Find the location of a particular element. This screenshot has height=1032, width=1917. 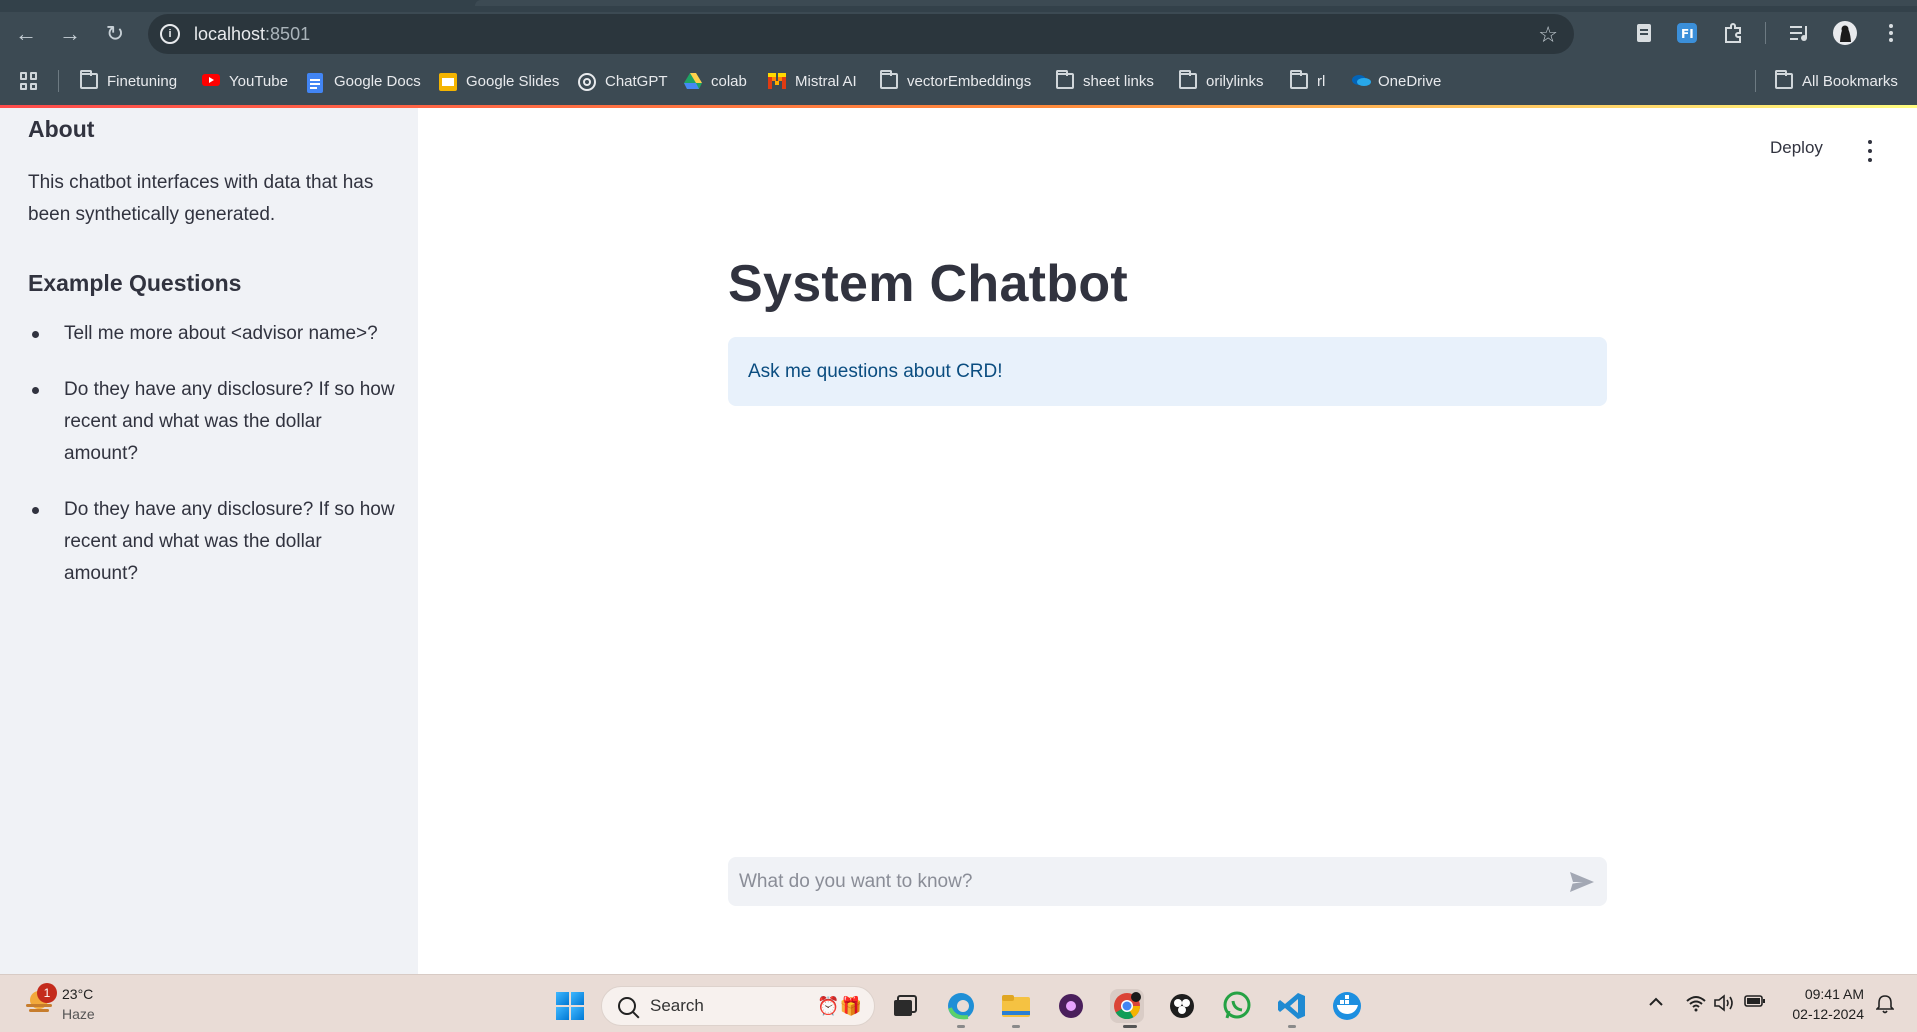

search-icon is located at coordinates (627, 1006).